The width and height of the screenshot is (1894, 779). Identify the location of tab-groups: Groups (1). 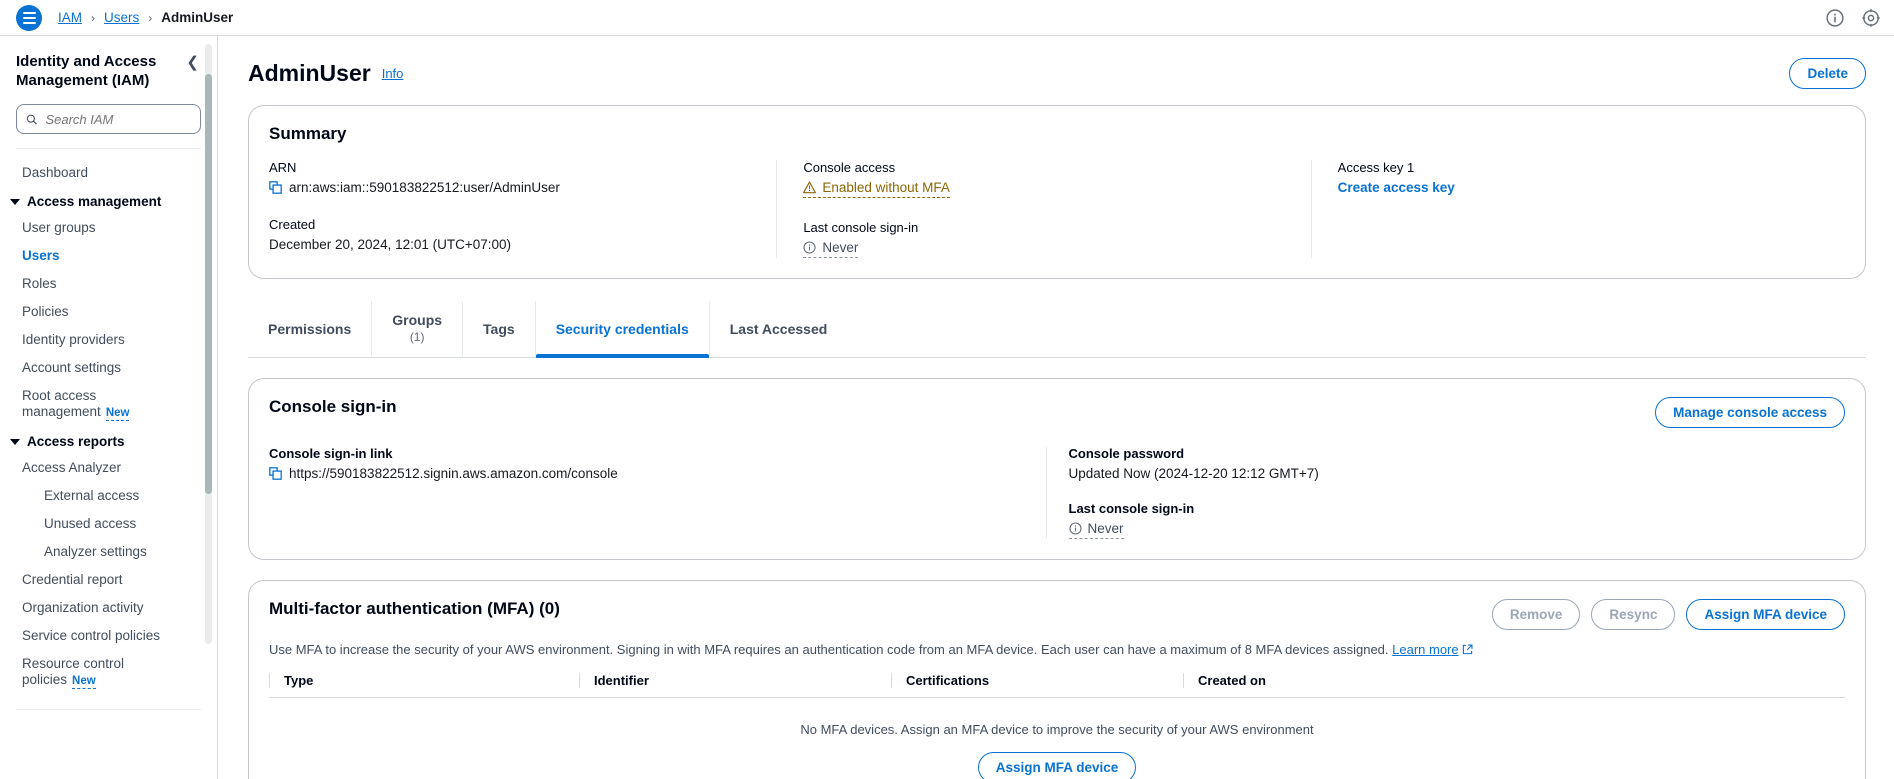
(418, 329).